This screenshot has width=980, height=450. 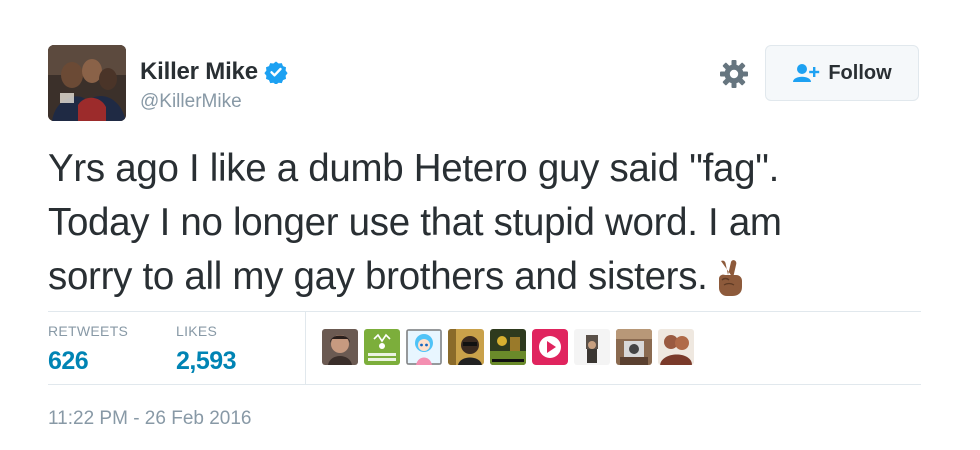 I want to click on user-handle: @KillerMike, so click(x=191, y=102).